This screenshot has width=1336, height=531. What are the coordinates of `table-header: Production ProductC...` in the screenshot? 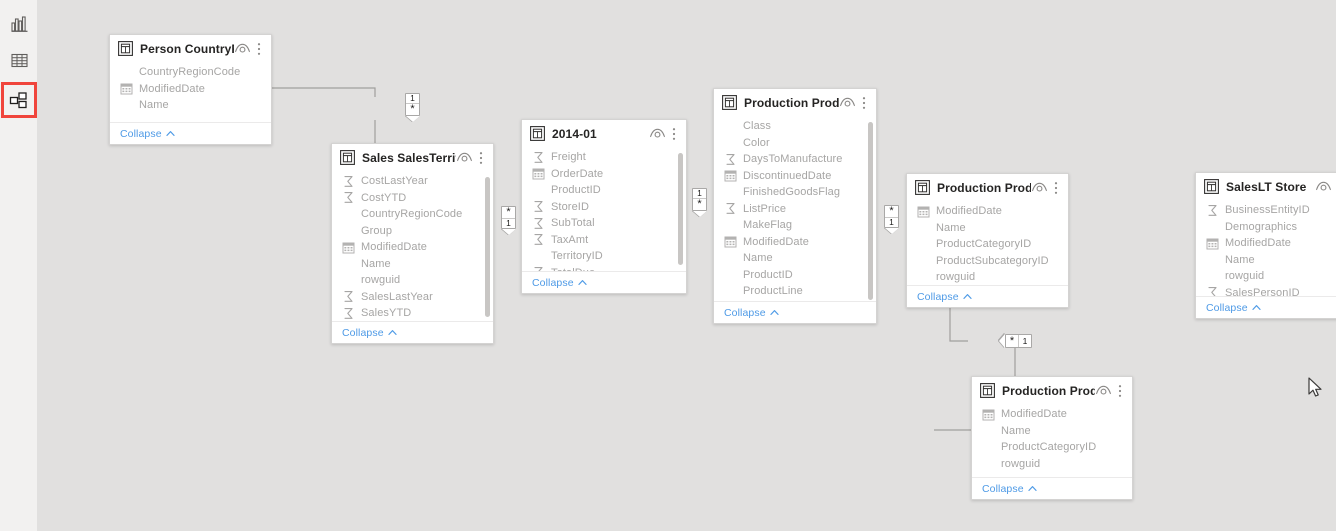 It's located at (1052, 390).